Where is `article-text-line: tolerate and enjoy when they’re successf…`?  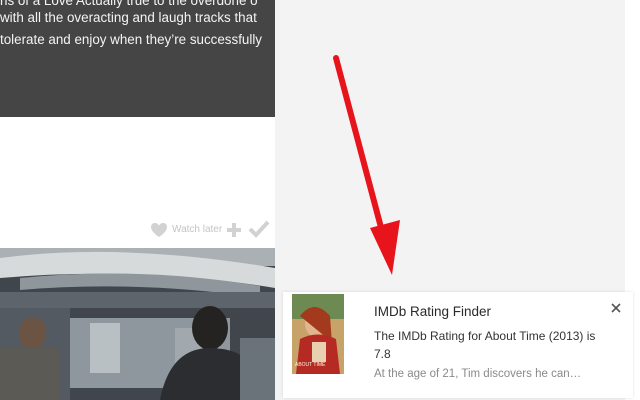
article-text-line: tolerate and enjoy when they’re successf… is located at coordinates (131, 39).